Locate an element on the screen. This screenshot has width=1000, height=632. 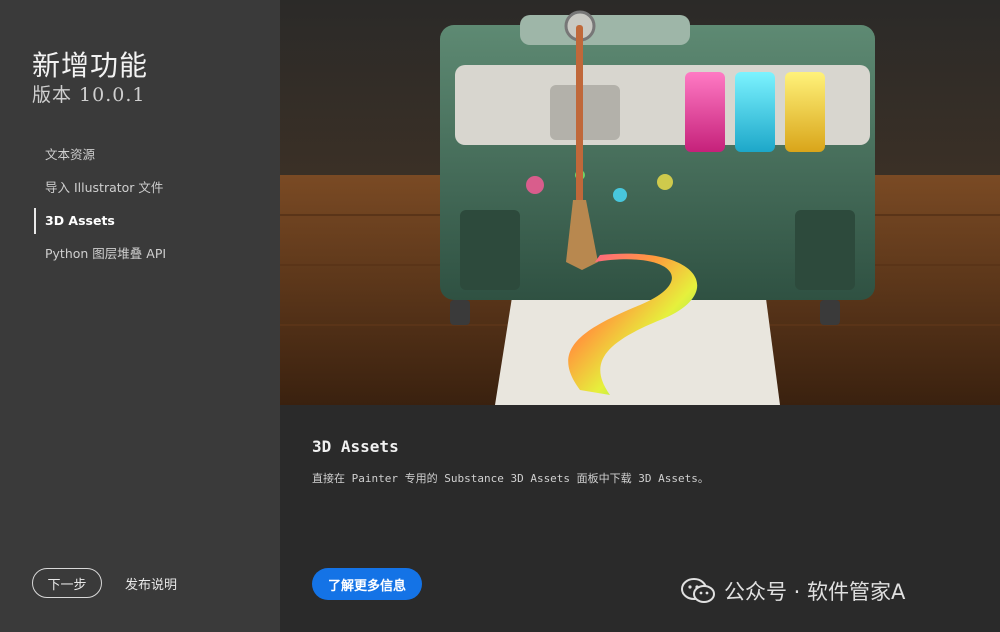
release-notes-link: 发布说明 is located at coordinates (151, 583).